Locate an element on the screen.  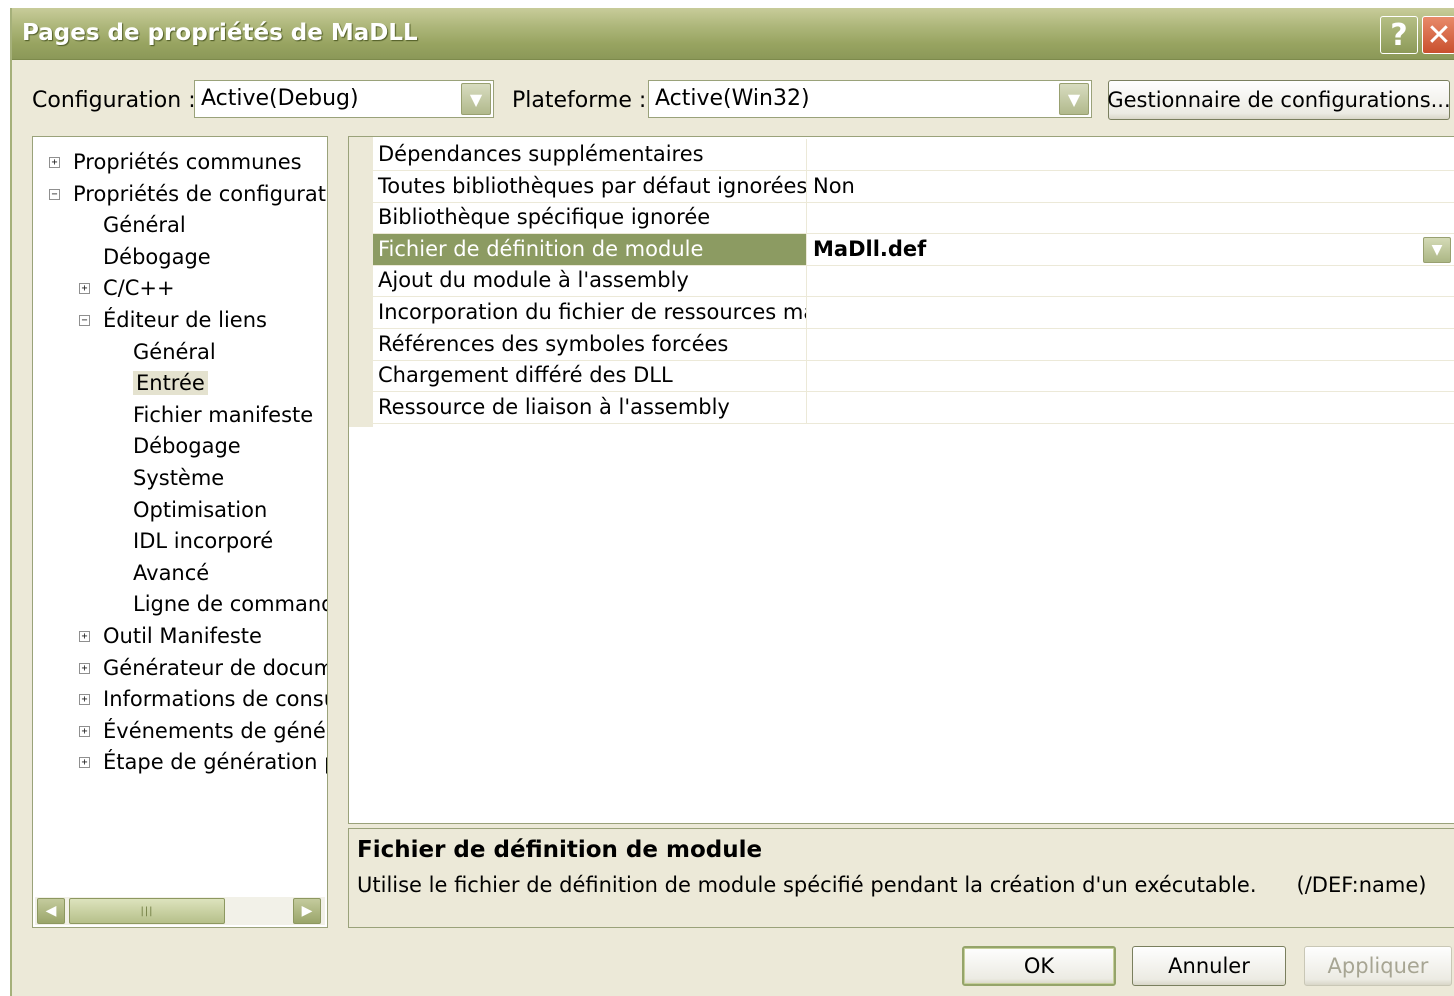
cancel-button: Annuler is located at coordinates (1209, 966).